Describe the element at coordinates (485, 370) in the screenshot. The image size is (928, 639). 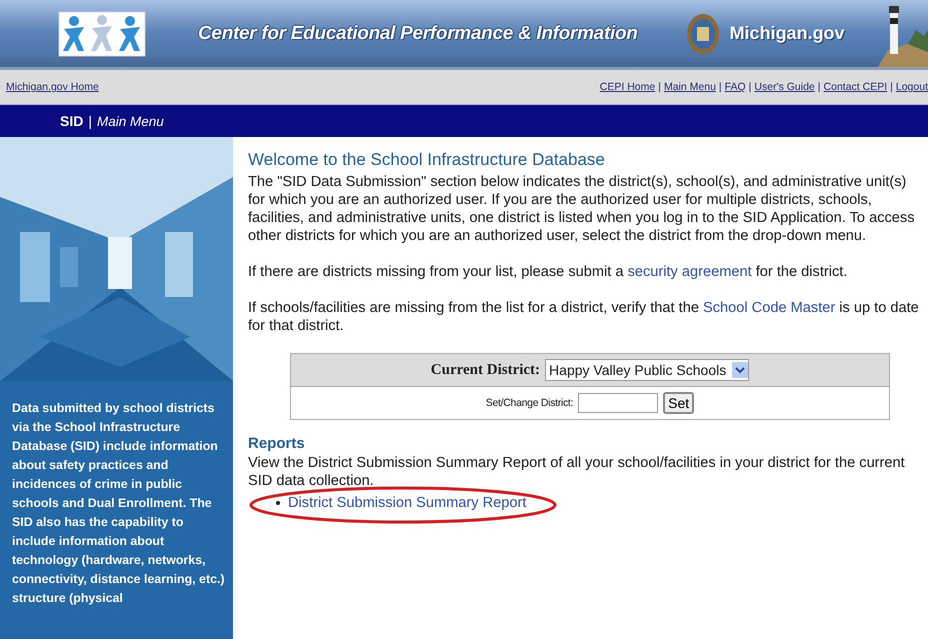
I see `current-district-label: Current District:` at that location.